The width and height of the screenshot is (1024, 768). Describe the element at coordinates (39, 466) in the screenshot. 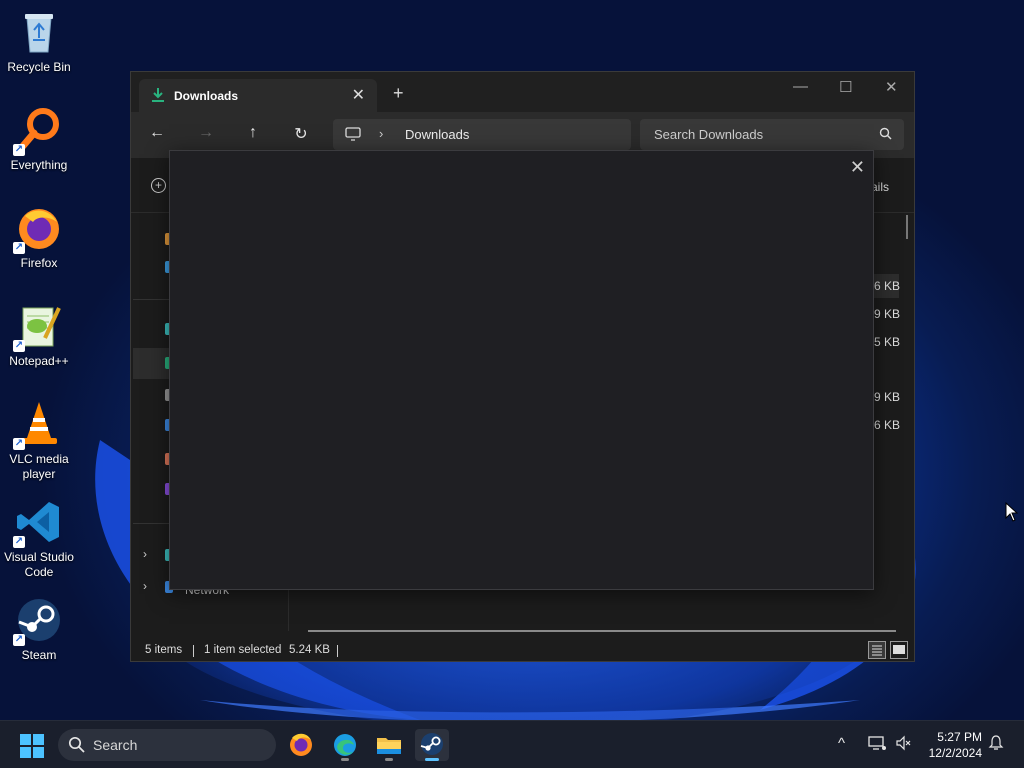

I see `desktop-icon-label: VLC media player` at that location.